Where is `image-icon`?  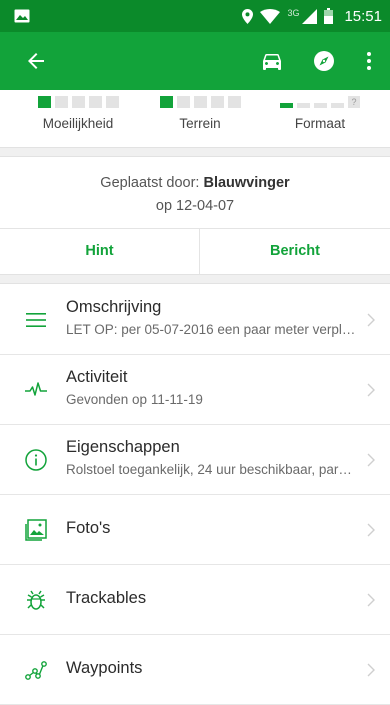 image-icon is located at coordinates (36, 530).